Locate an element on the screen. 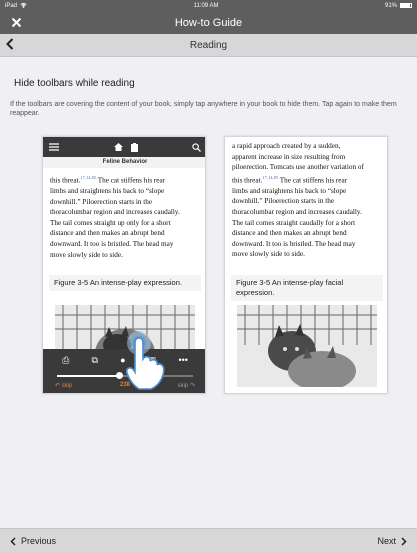 This screenshot has width=417, height=553. back-button is located at coordinates (10, 45).